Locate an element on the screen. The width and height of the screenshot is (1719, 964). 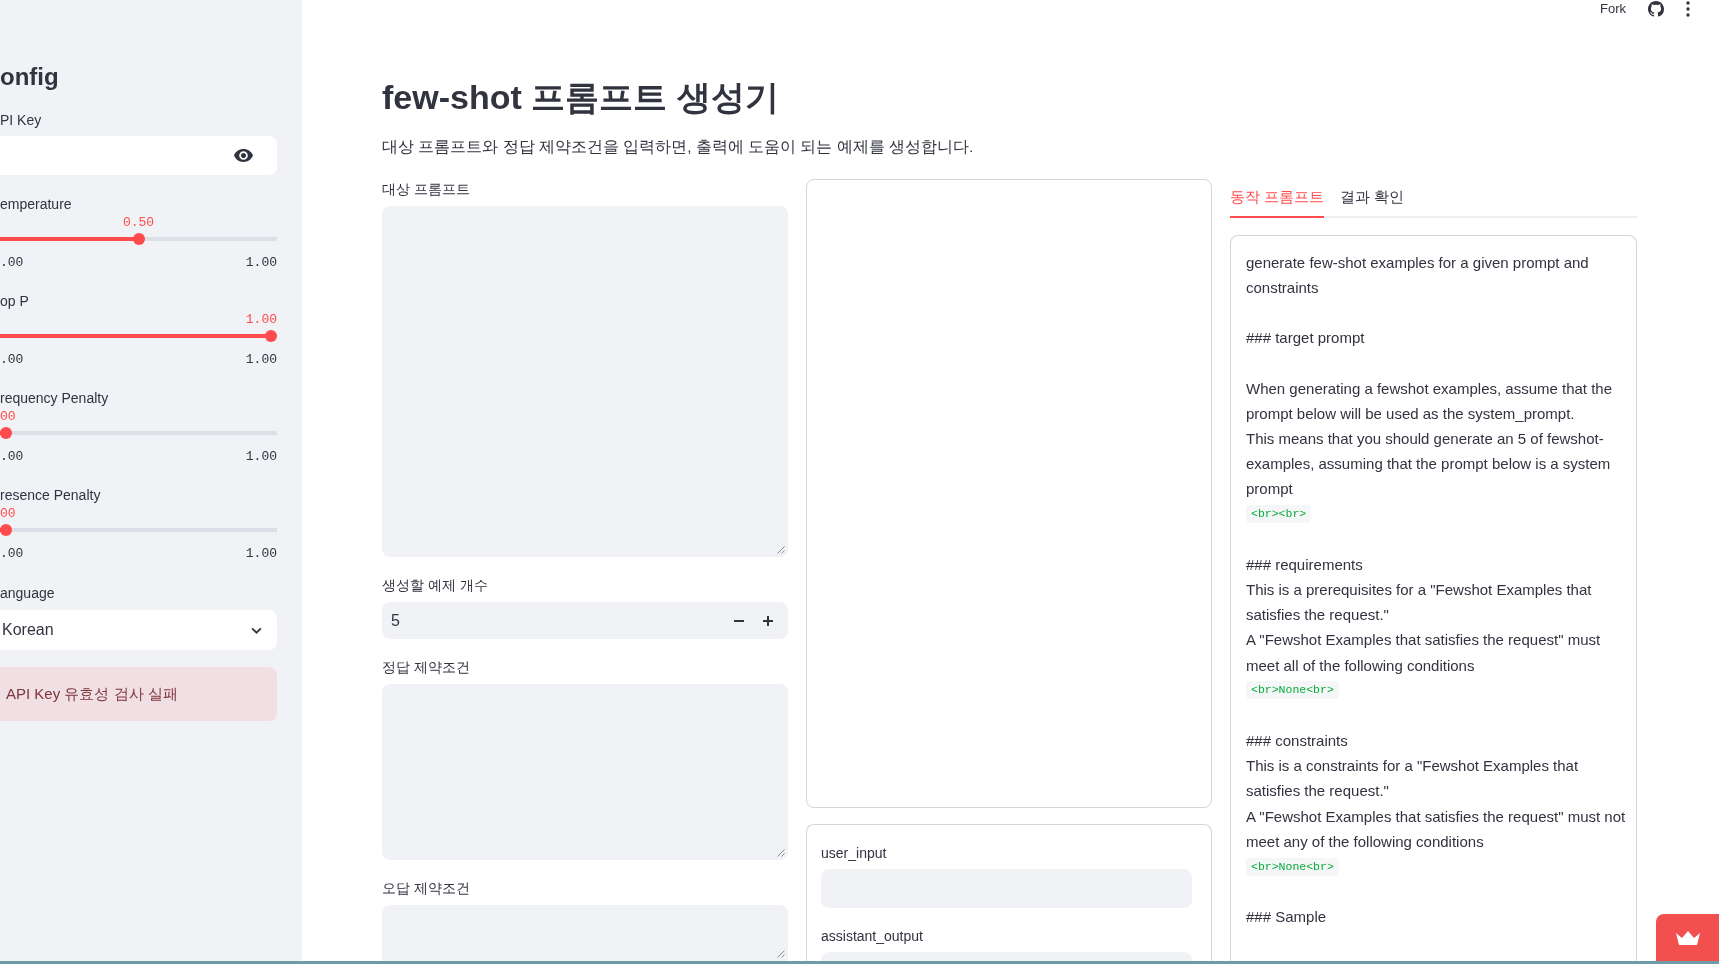
prompt-text: A "Fewshot Examples that satisfies the request" must not meet any of the following conditions is located at coordinates (1436, 829).